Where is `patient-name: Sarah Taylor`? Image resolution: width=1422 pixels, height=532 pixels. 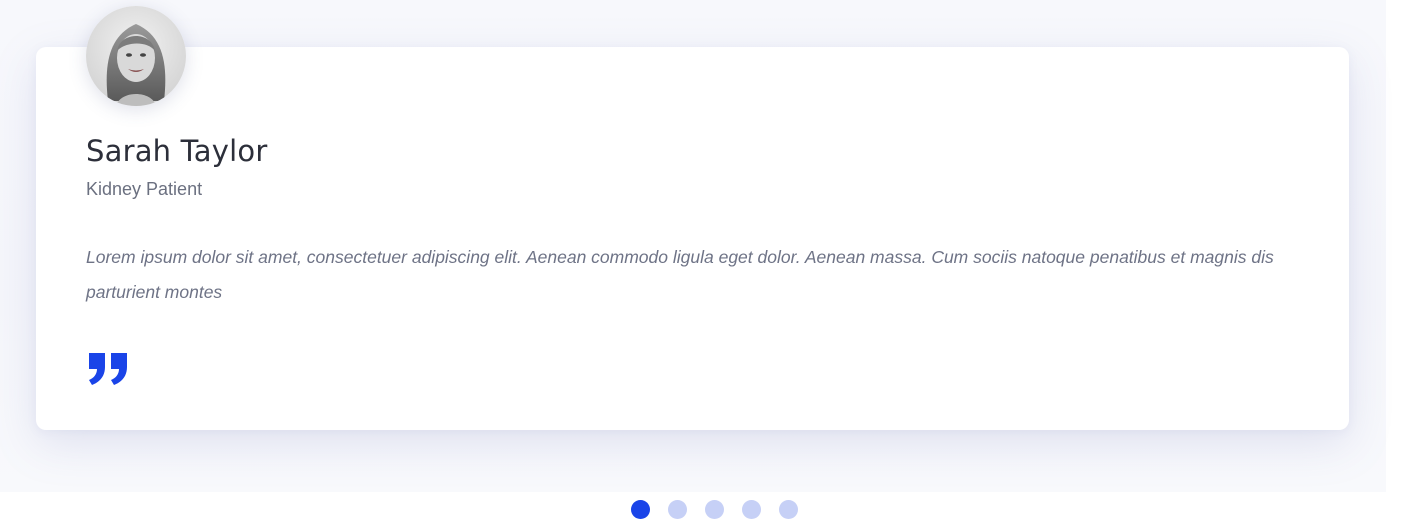 patient-name: Sarah Taylor is located at coordinates (177, 151).